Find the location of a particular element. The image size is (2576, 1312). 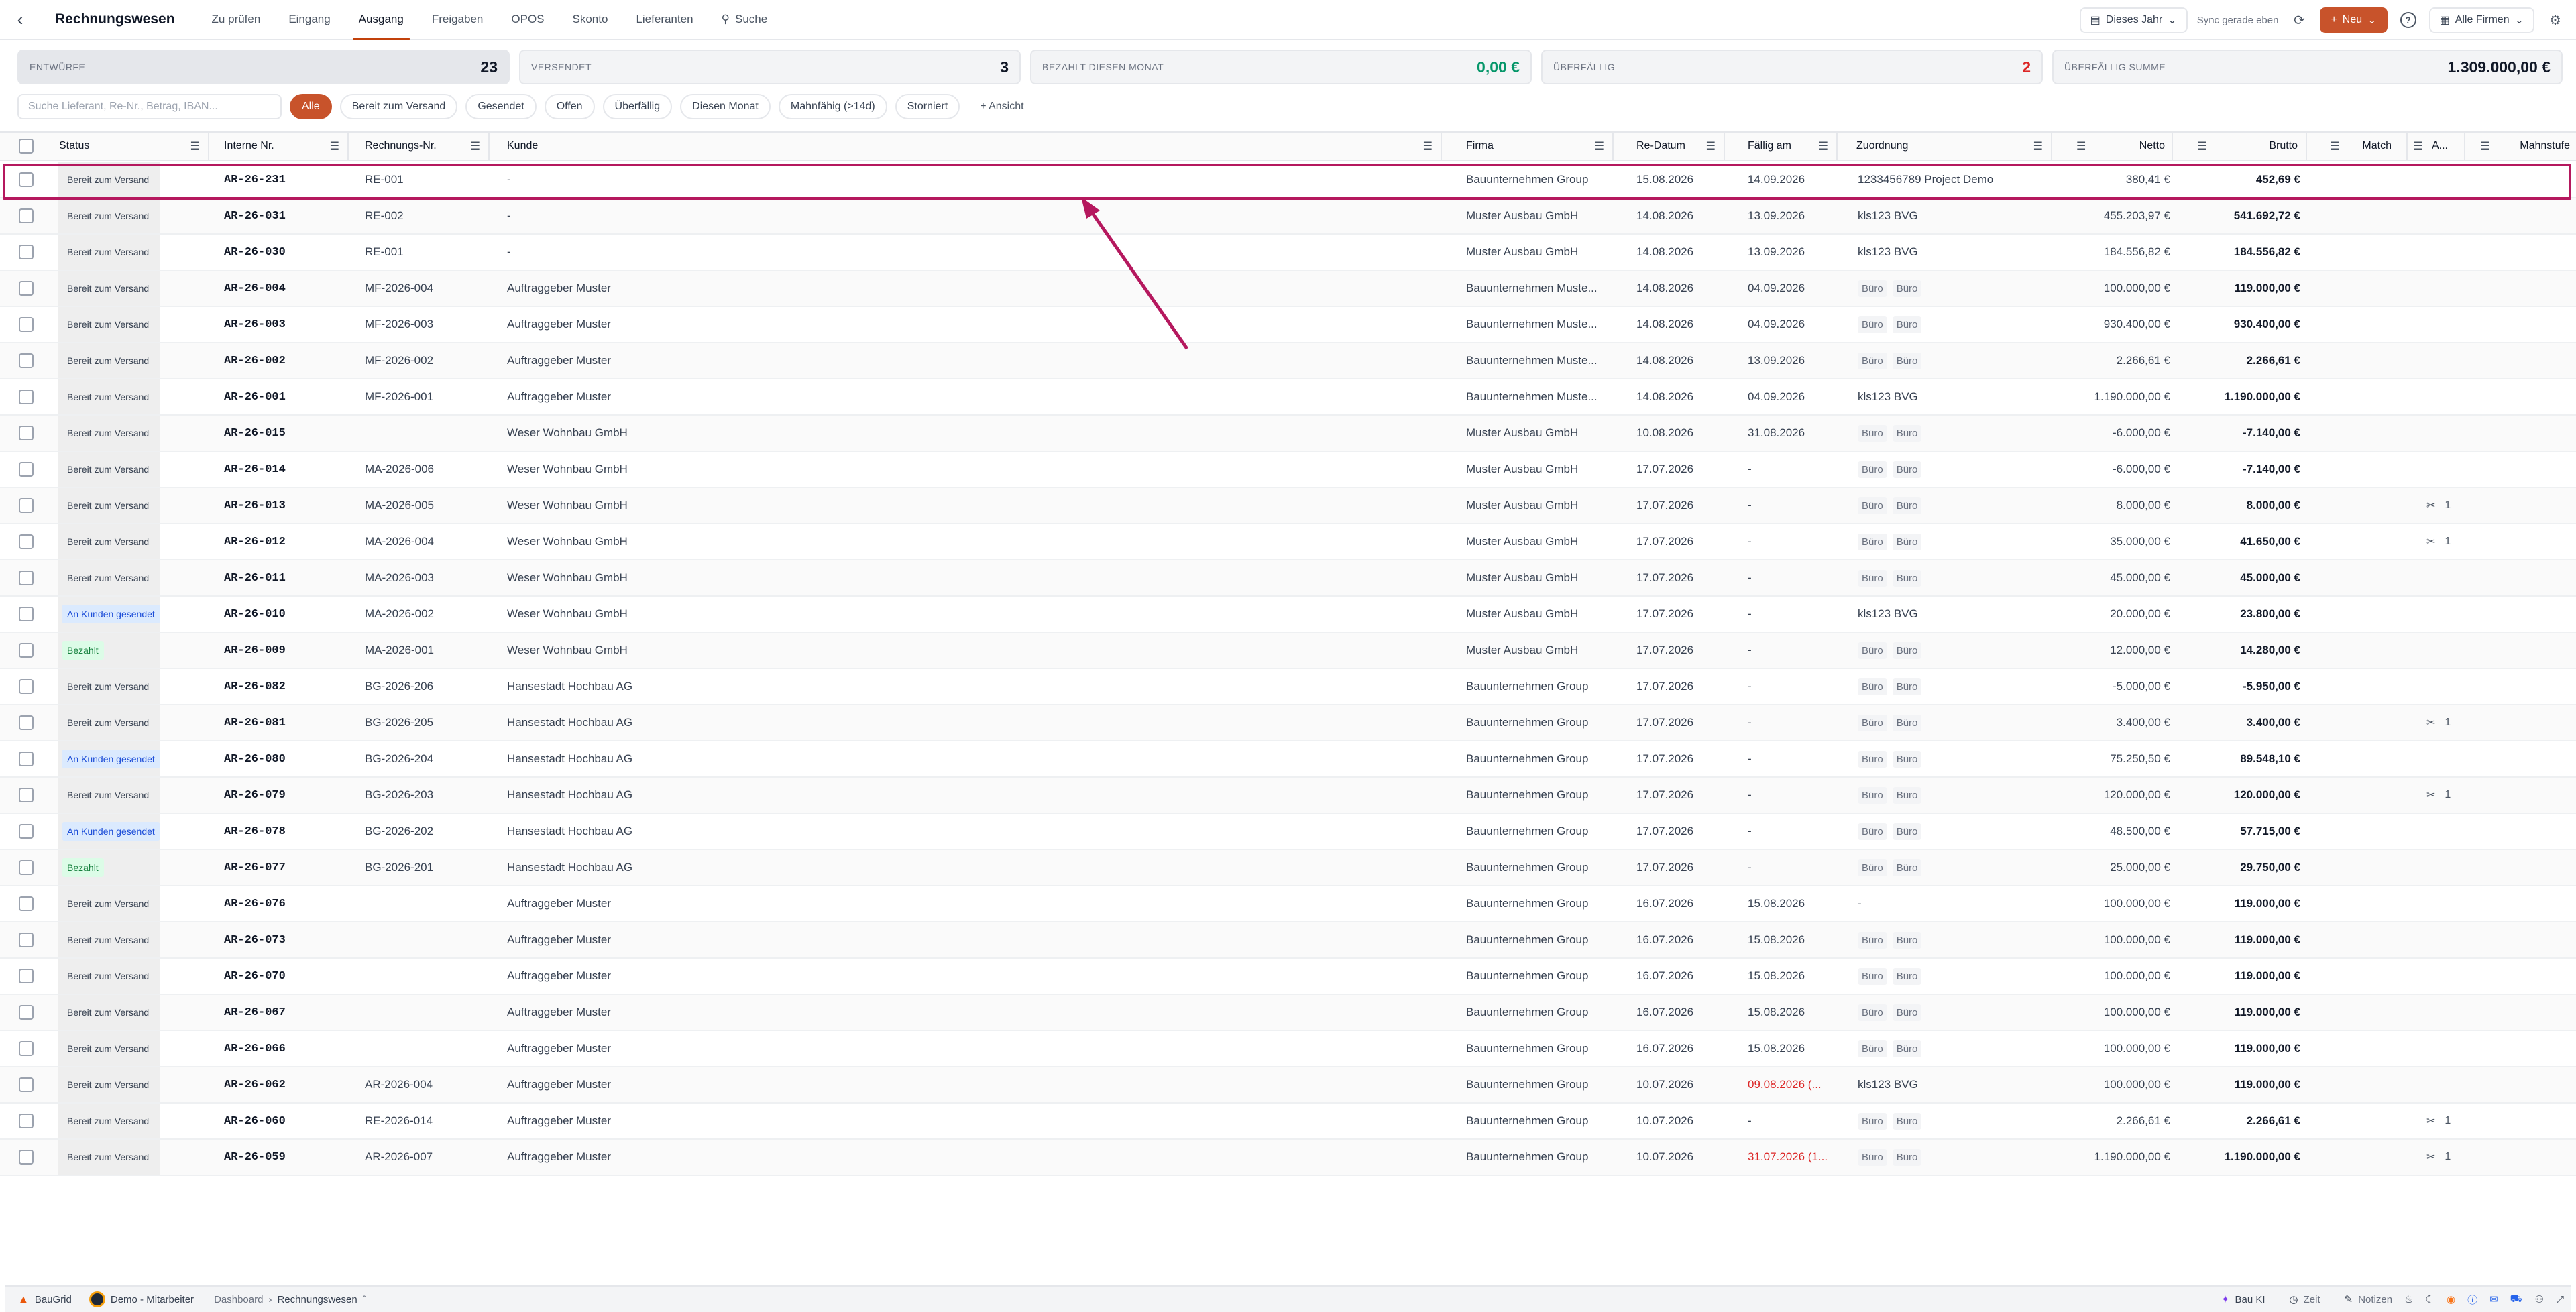

pencil-icon: ✎ is located at coordinates (2348, 1299).